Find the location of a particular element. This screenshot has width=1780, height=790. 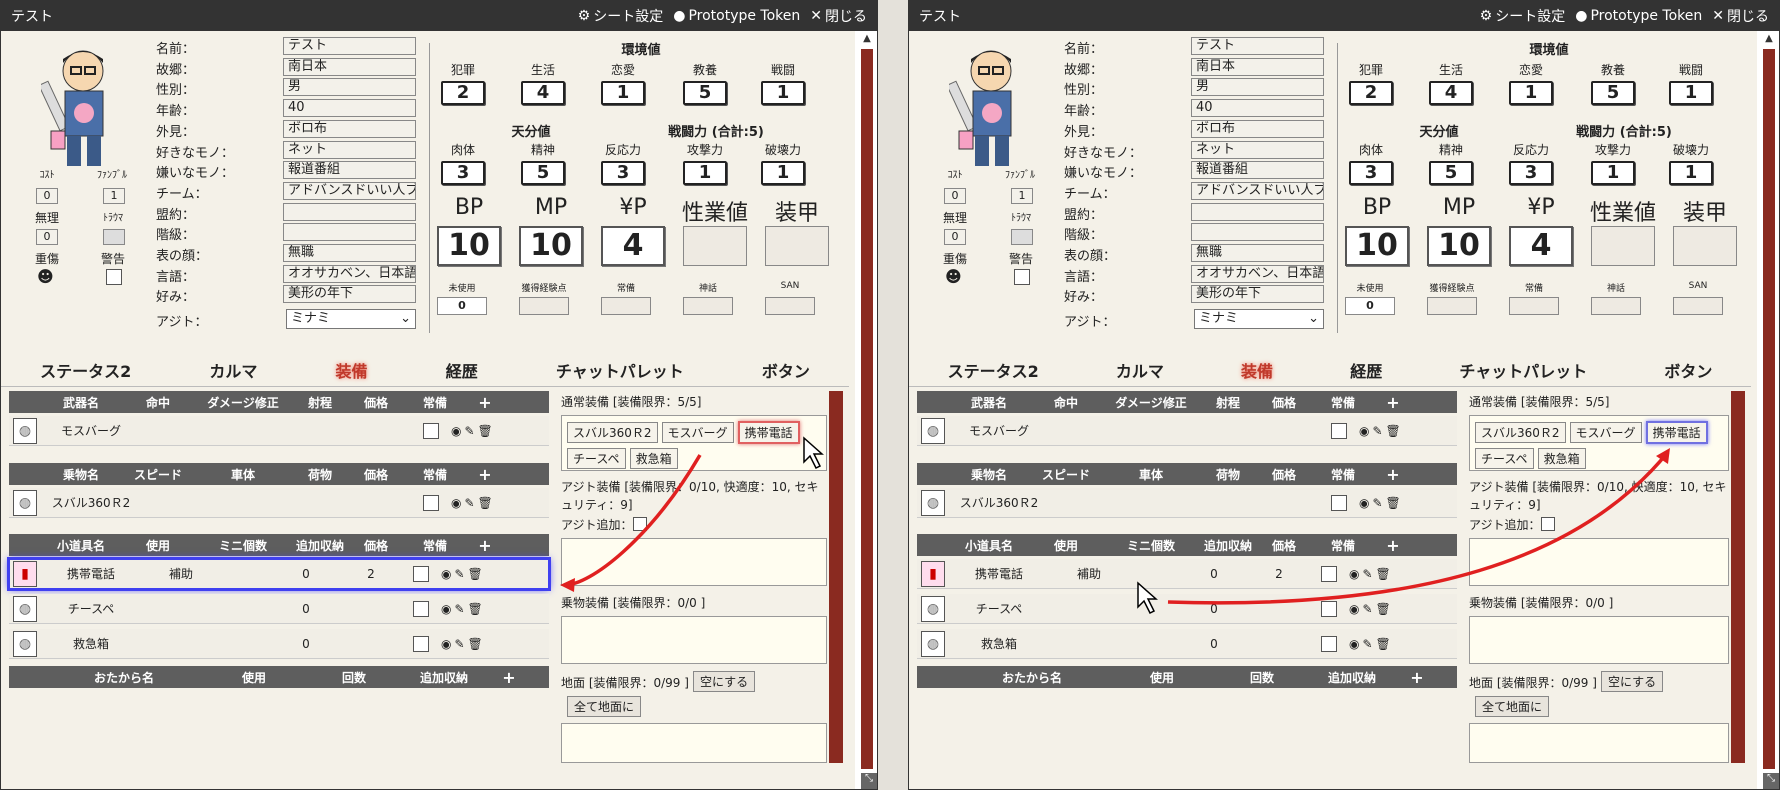

ground-equip-box is located at coordinates (694, 743).